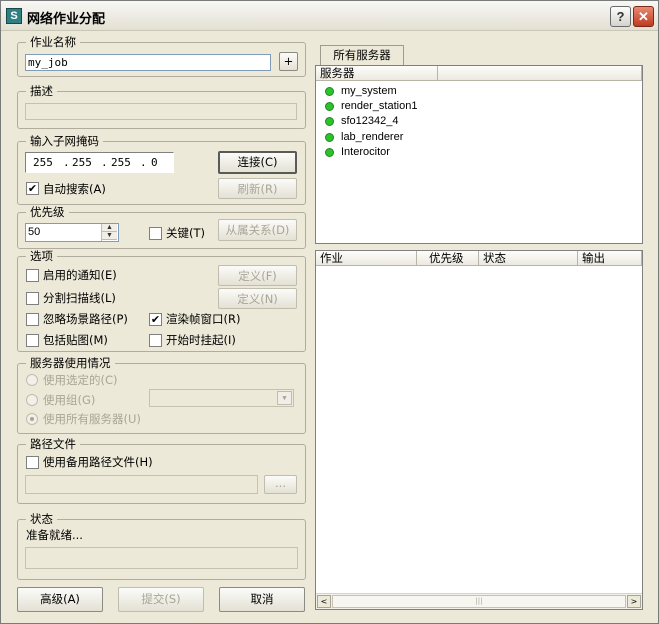  What do you see at coordinates (32, 400) in the screenshot?
I see `use-group-radio` at bounding box center [32, 400].